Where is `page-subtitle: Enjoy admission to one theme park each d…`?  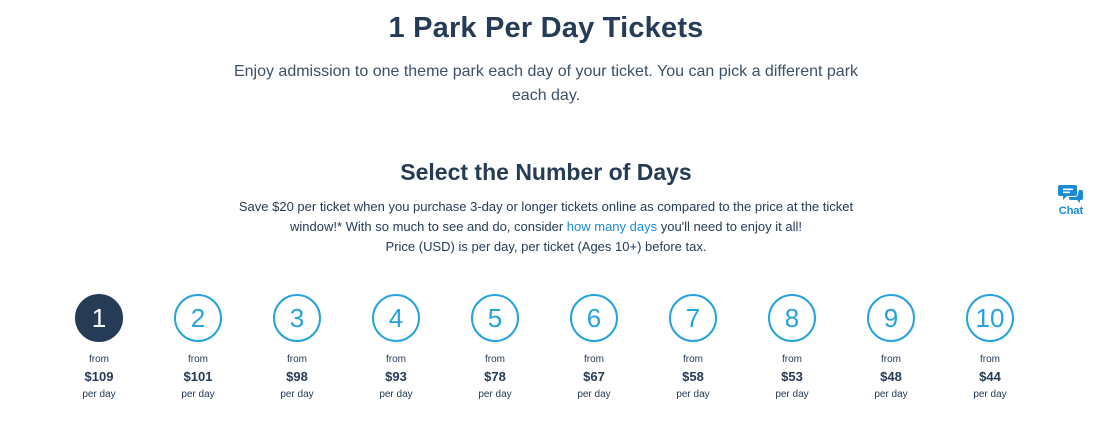
page-subtitle: Enjoy admission to one theme park each d… is located at coordinates (546, 83).